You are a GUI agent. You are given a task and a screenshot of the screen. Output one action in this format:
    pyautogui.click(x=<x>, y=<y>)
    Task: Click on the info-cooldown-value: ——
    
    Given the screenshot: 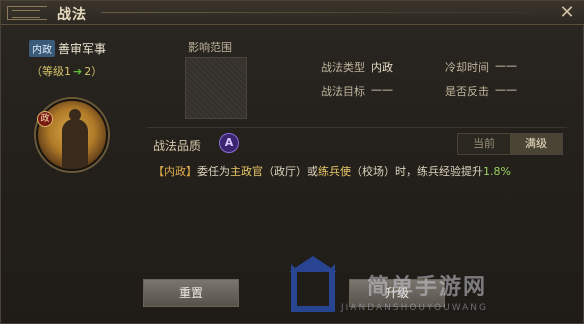 What is the action you would take?
    pyautogui.click(x=506, y=65)
    